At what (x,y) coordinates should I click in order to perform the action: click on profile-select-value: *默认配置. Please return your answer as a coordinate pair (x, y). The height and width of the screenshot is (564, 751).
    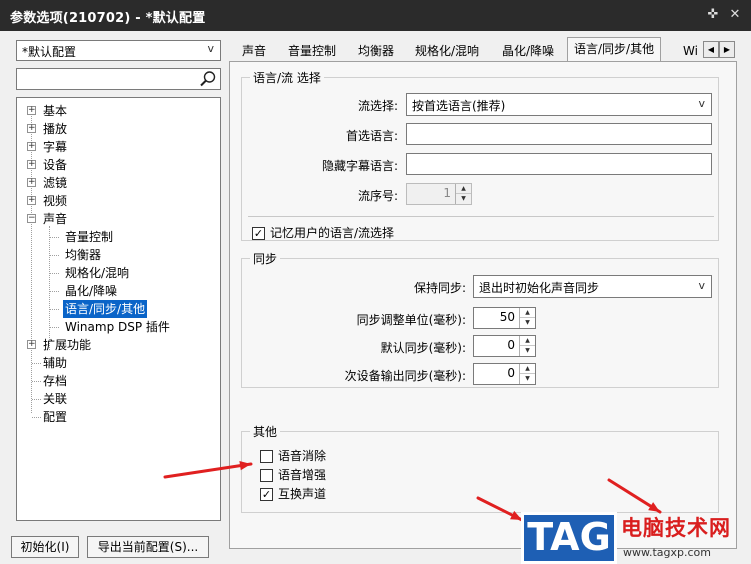
    Looking at the image, I should click on (49, 52).